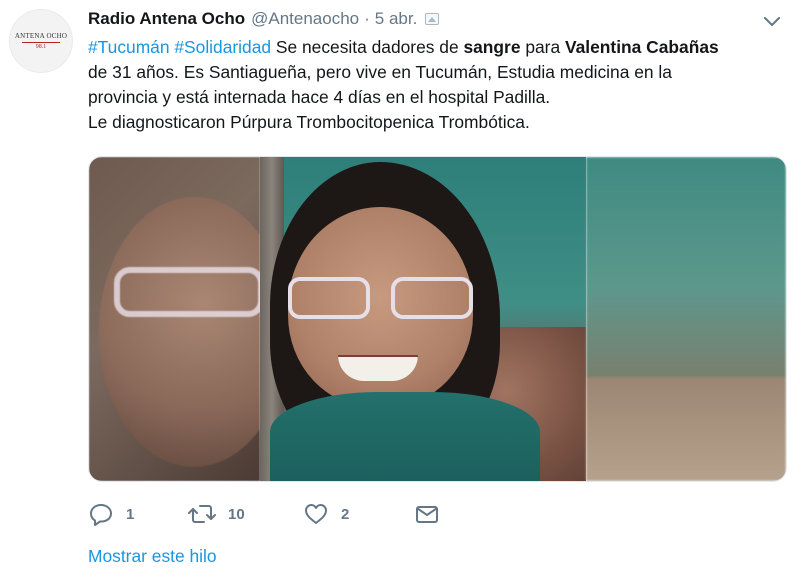  I want to click on like-count: 2, so click(345, 514).